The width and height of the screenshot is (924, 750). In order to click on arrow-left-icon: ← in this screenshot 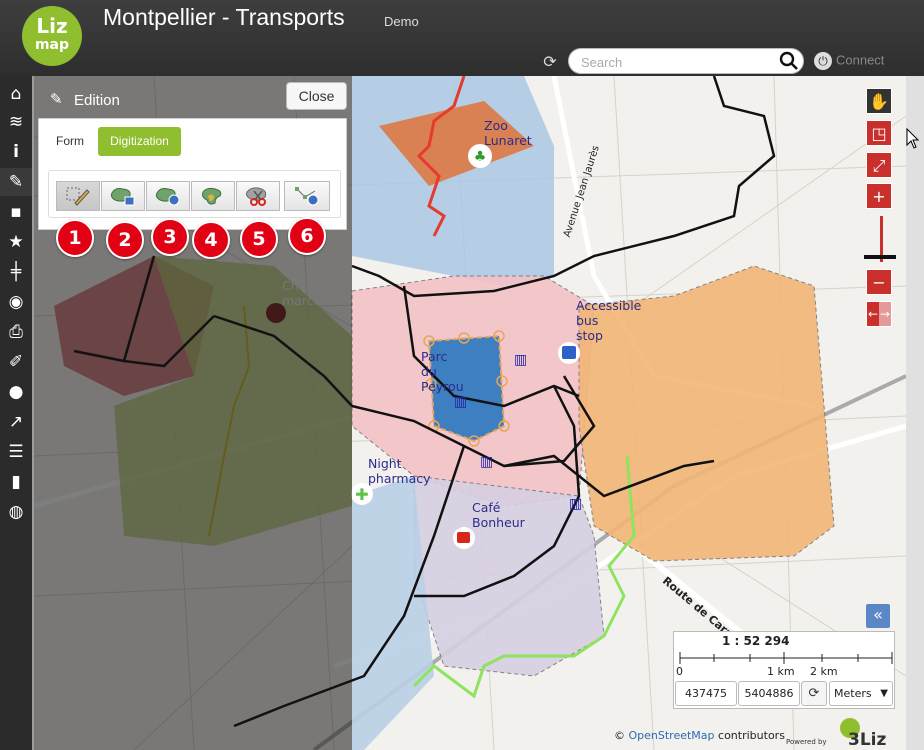, I will do `click(873, 314)`.